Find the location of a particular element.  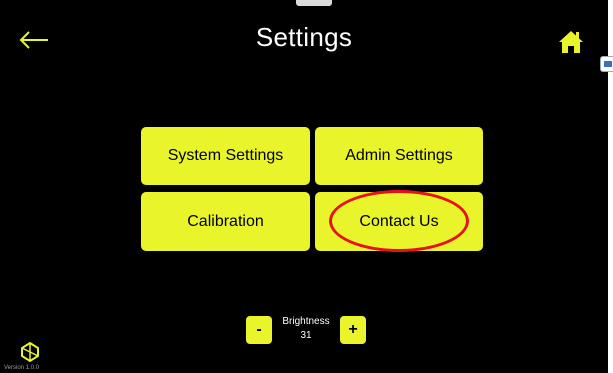

brightness-increase-button: + is located at coordinates (353, 330).